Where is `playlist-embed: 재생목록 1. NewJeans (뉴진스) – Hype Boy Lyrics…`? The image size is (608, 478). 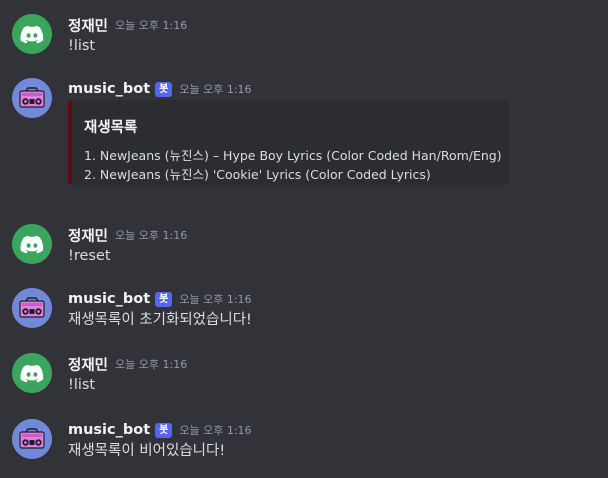 playlist-embed: 재생목록 1. NewJeans (뉴진스) – Hype Boy Lyrics… is located at coordinates (288, 142).